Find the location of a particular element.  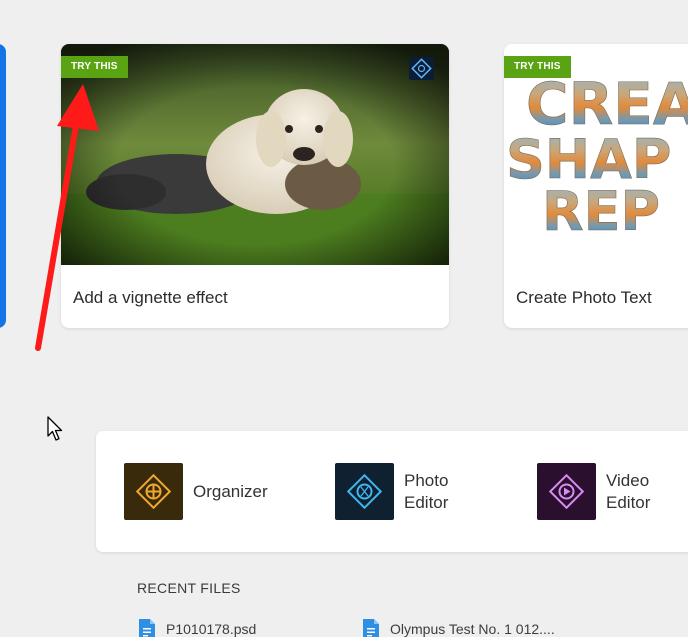

organizer-button: Organizer is located at coordinates (196, 491).